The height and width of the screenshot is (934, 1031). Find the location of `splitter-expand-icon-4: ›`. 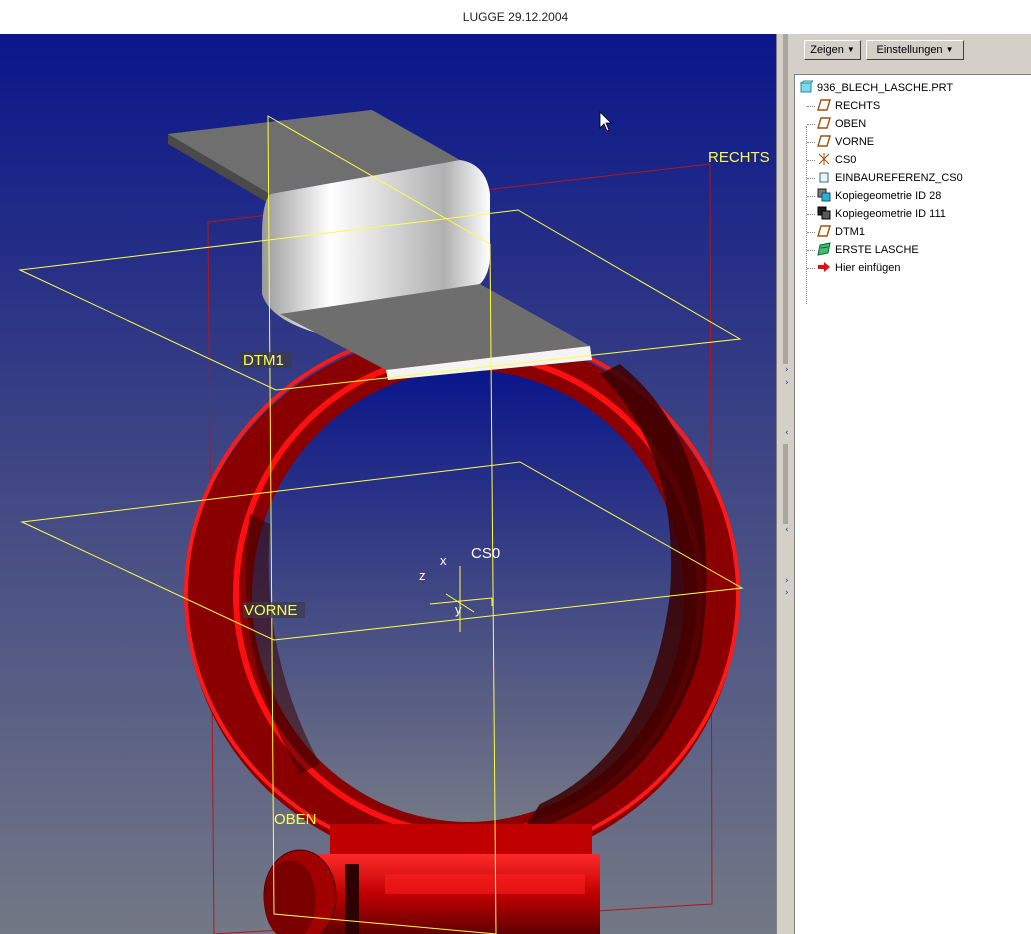

splitter-expand-icon-4: › is located at coordinates (787, 593).